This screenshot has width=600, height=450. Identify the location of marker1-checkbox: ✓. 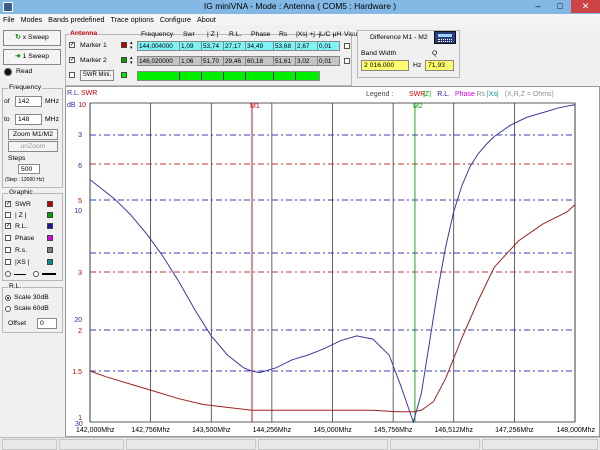
(72, 45).